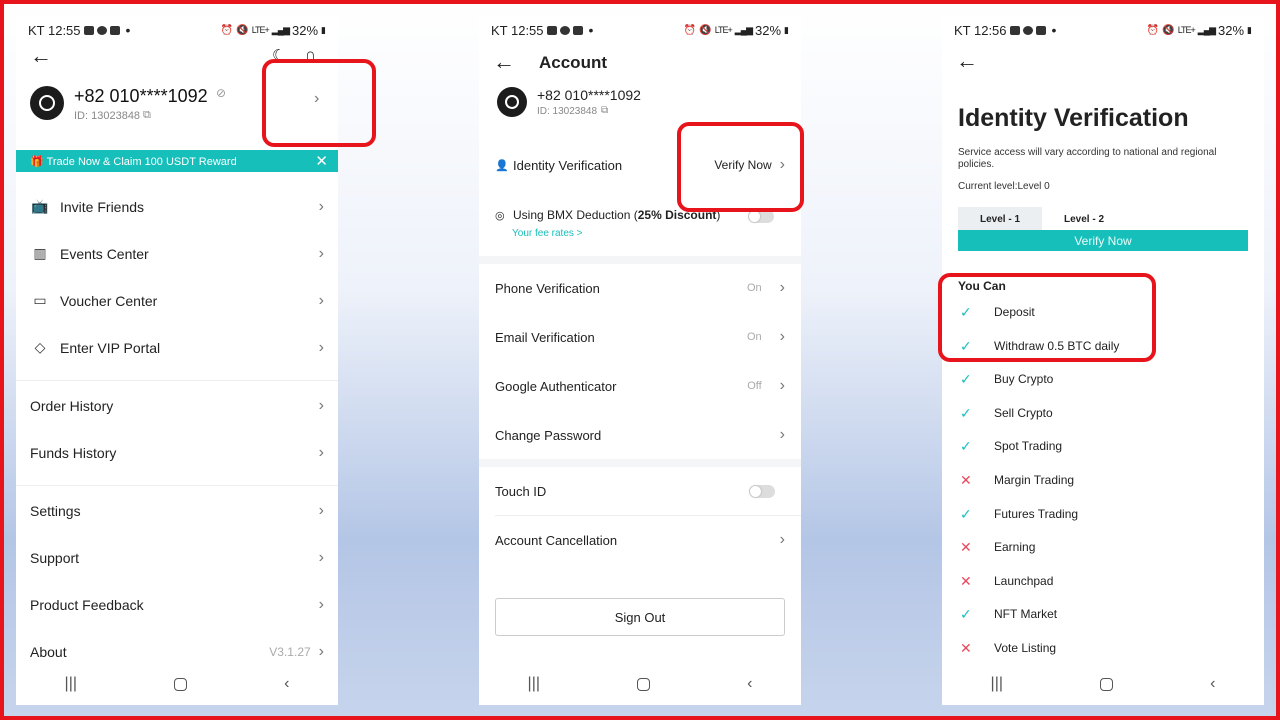 This screenshot has height=720, width=1280. What do you see at coordinates (72, 405) in the screenshot?
I see `menu-label: Order History` at bounding box center [72, 405].